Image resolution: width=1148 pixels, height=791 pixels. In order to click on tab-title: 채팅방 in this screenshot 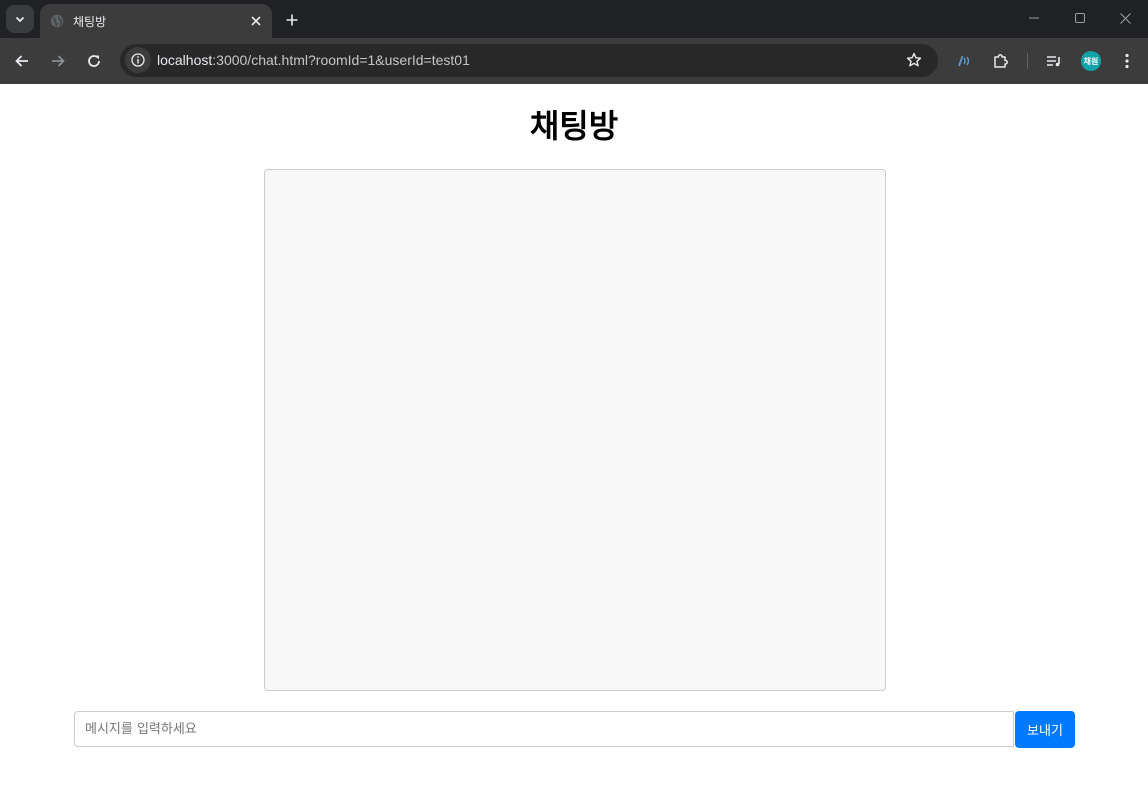, I will do `click(90, 21)`.